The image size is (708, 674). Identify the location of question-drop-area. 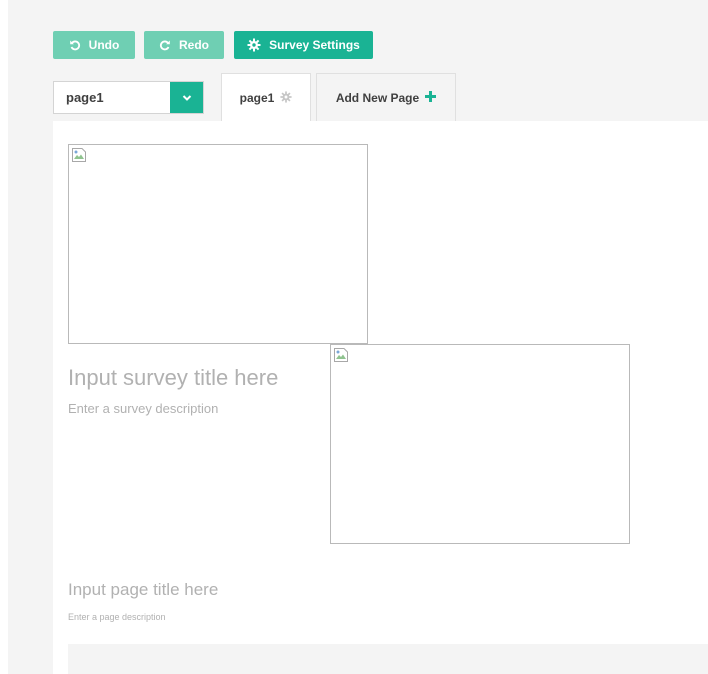
(388, 659).